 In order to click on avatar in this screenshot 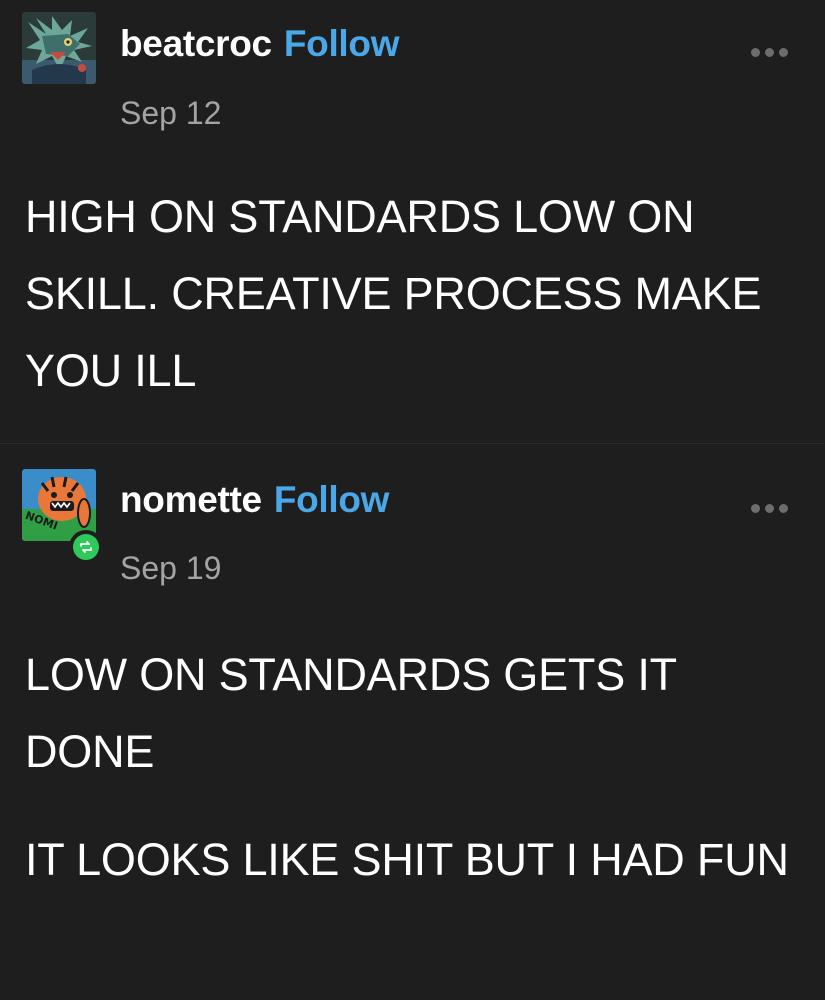, I will do `click(59, 48)`.